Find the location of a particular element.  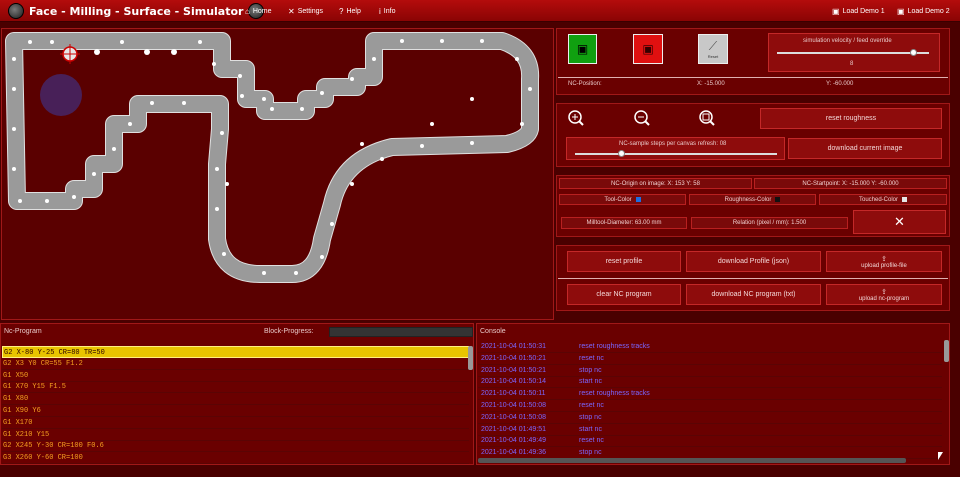

program-line: G1 X50 is located at coordinates (235, 376).